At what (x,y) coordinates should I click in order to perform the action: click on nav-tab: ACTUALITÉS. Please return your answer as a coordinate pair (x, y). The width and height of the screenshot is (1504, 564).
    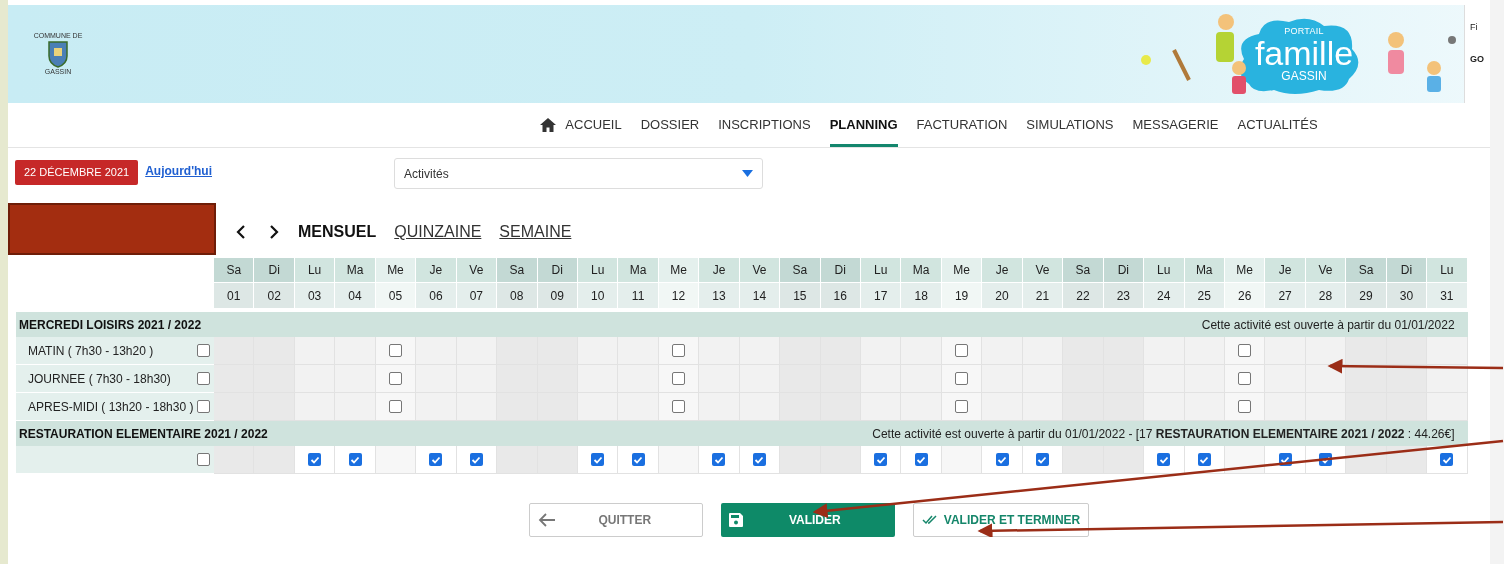
    Looking at the image, I should click on (1277, 125).